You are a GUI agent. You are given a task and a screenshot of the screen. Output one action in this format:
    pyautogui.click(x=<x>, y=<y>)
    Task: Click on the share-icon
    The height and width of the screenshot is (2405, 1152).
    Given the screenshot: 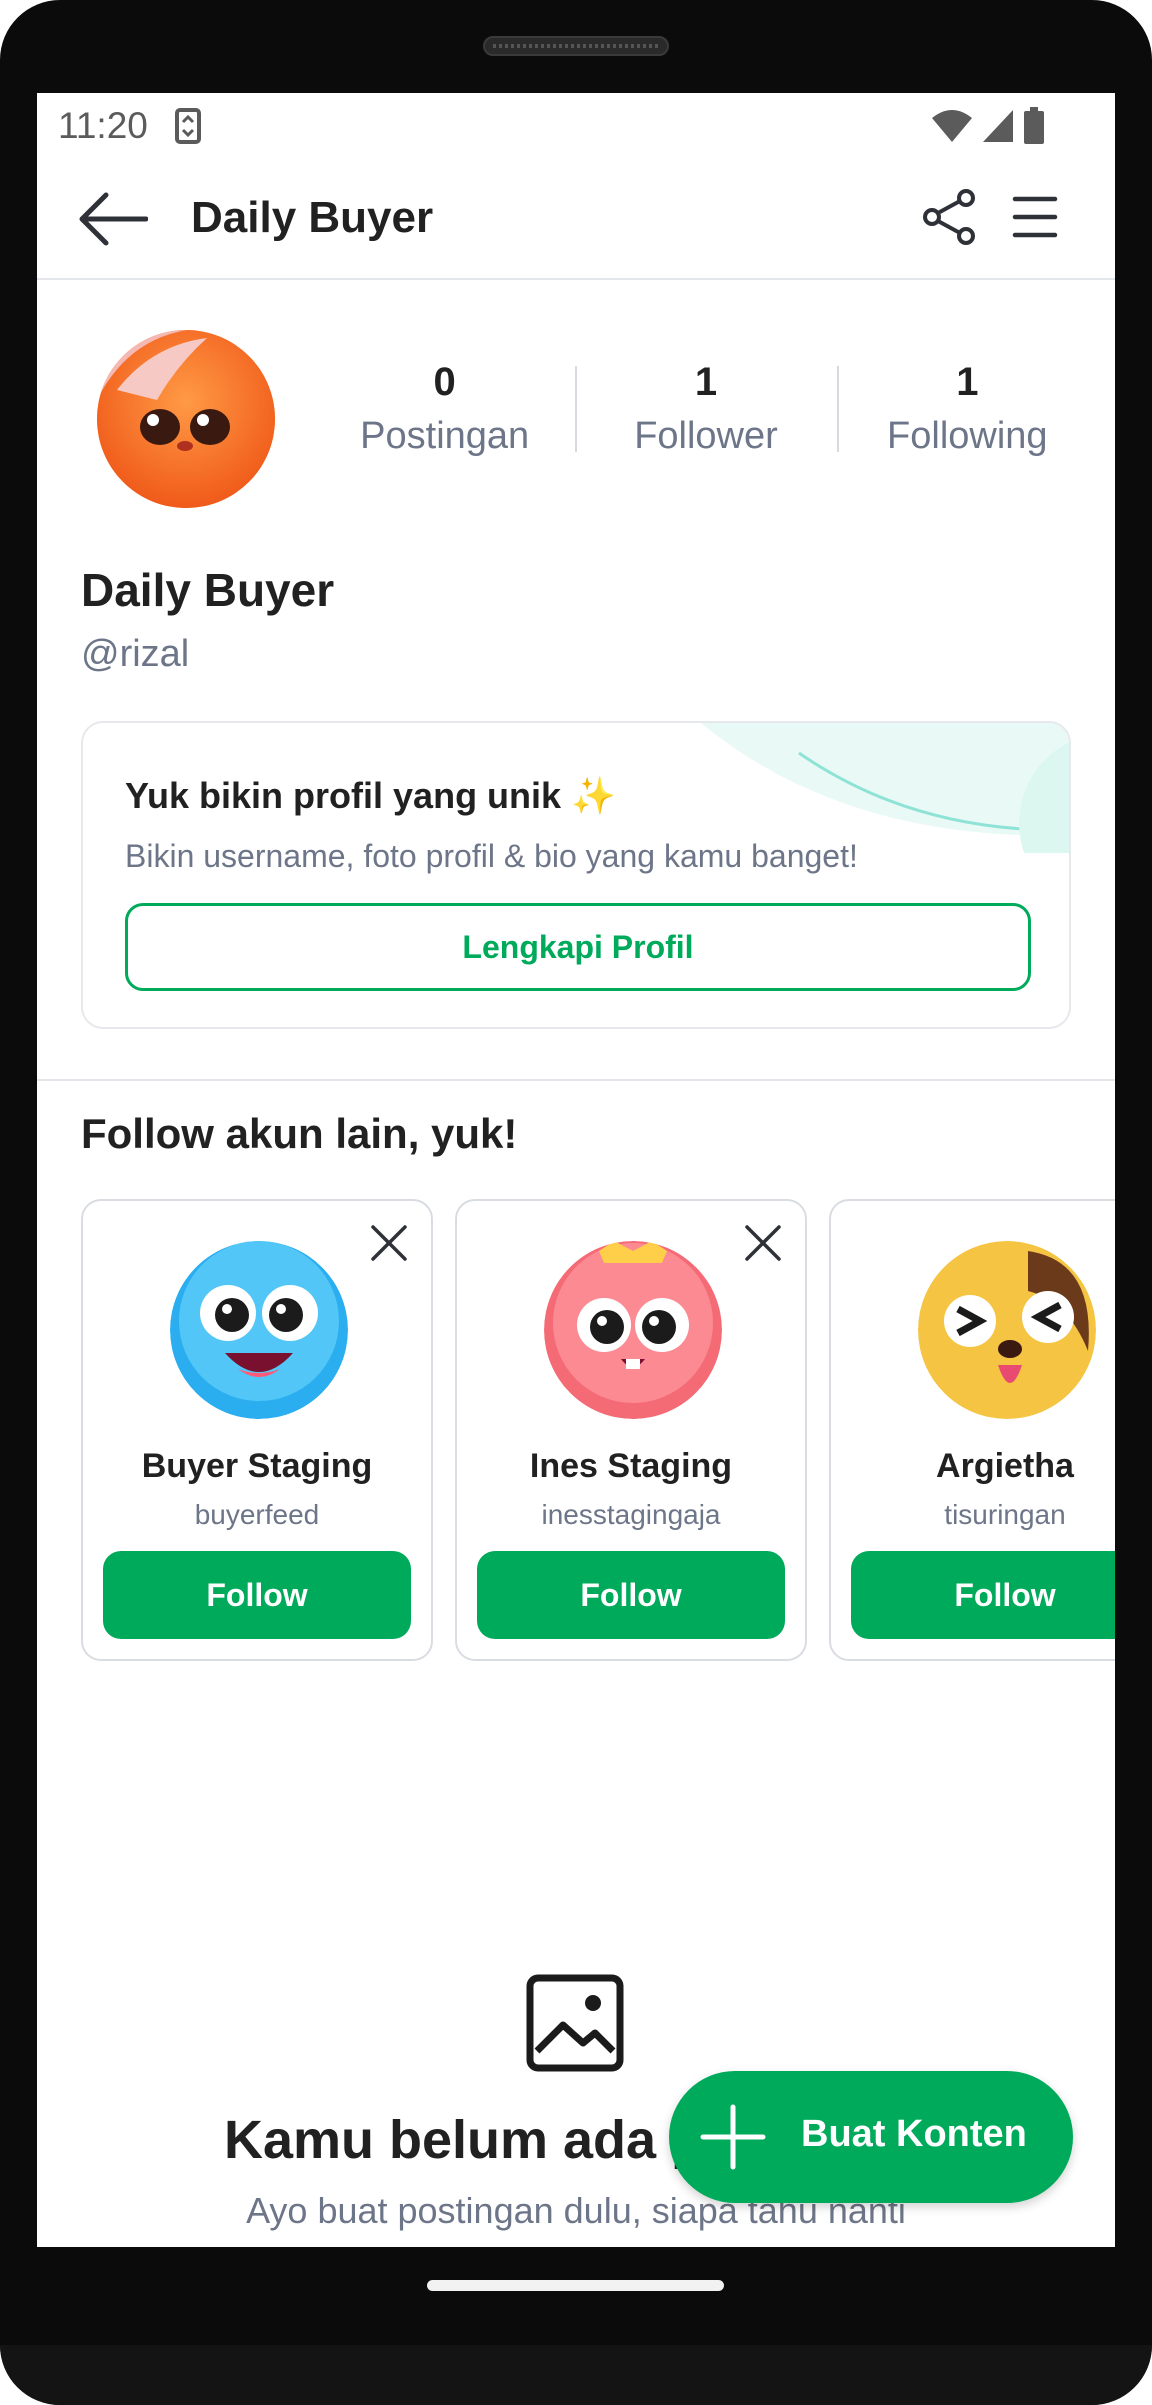 What is the action you would take?
    pyautogui.click(x=949, y=217)
    